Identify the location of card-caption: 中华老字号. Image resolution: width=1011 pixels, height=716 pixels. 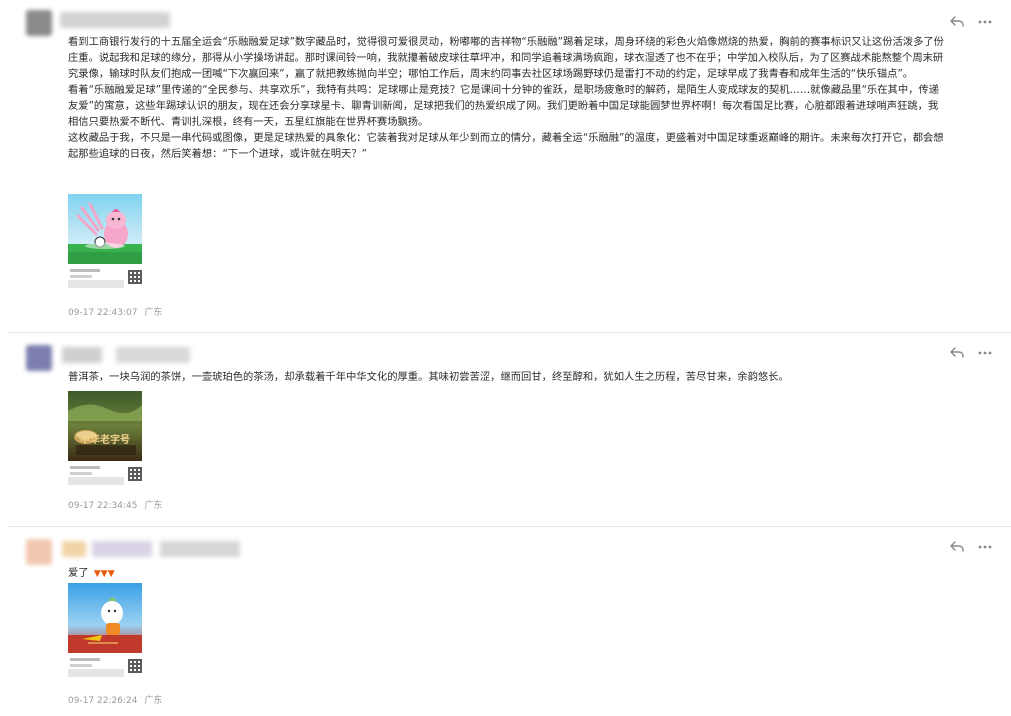
(105, 439).